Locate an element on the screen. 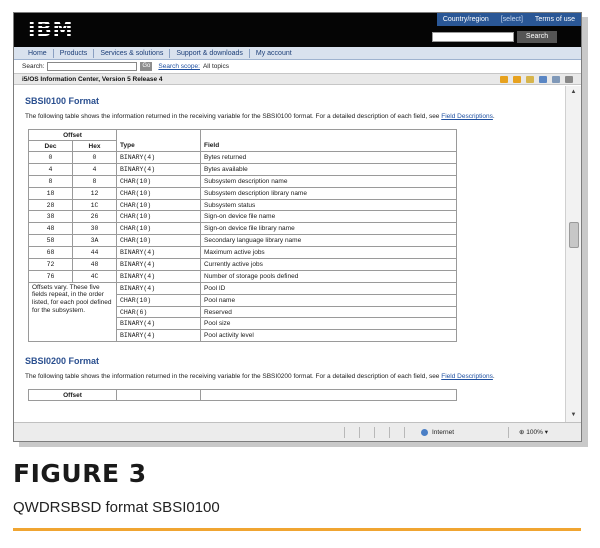 This screenshot has height=548, width=600. dec-cell: 58 is located at coordinates (50, 241).